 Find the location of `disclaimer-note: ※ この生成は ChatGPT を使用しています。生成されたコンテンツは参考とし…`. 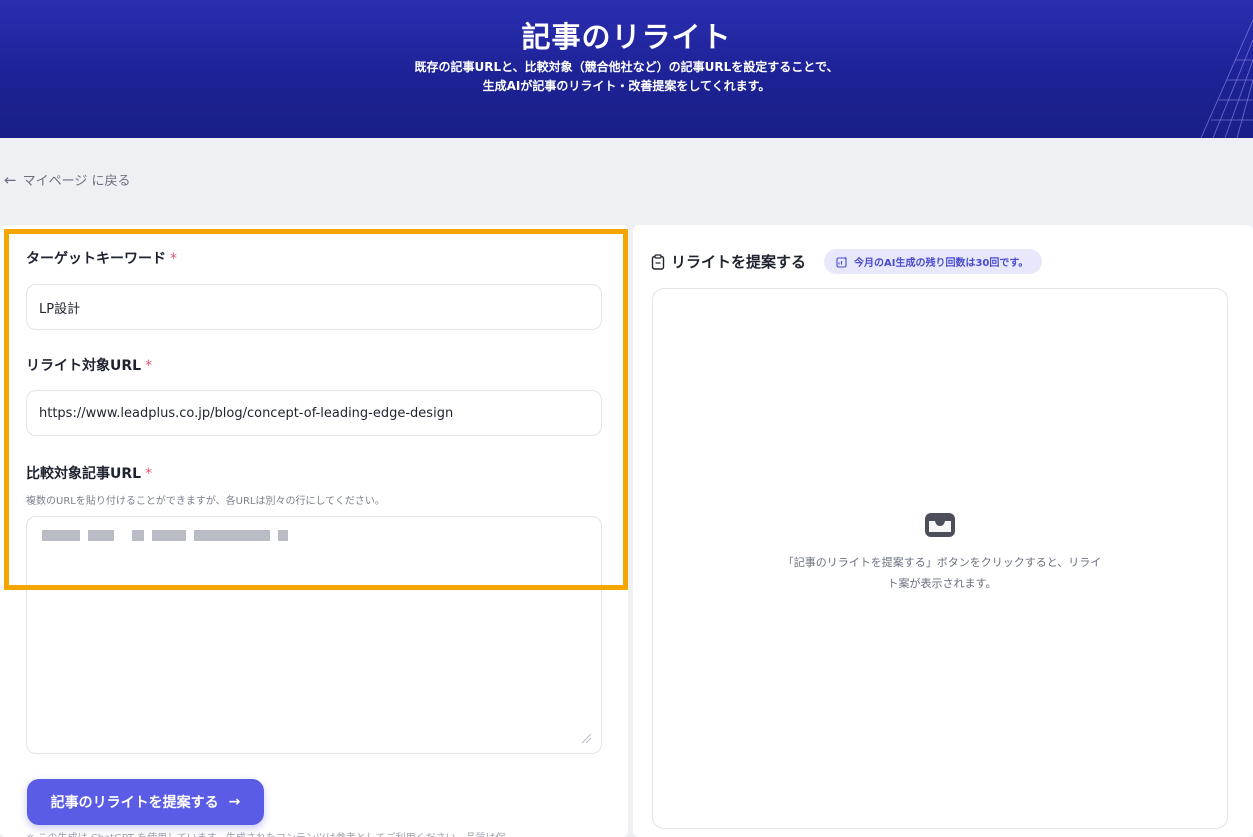

disclaimer-note: ※ この生成は ChatGPT を使用しています。生成されたコンテンツは参考とし… is located at coordinates (266, 833).